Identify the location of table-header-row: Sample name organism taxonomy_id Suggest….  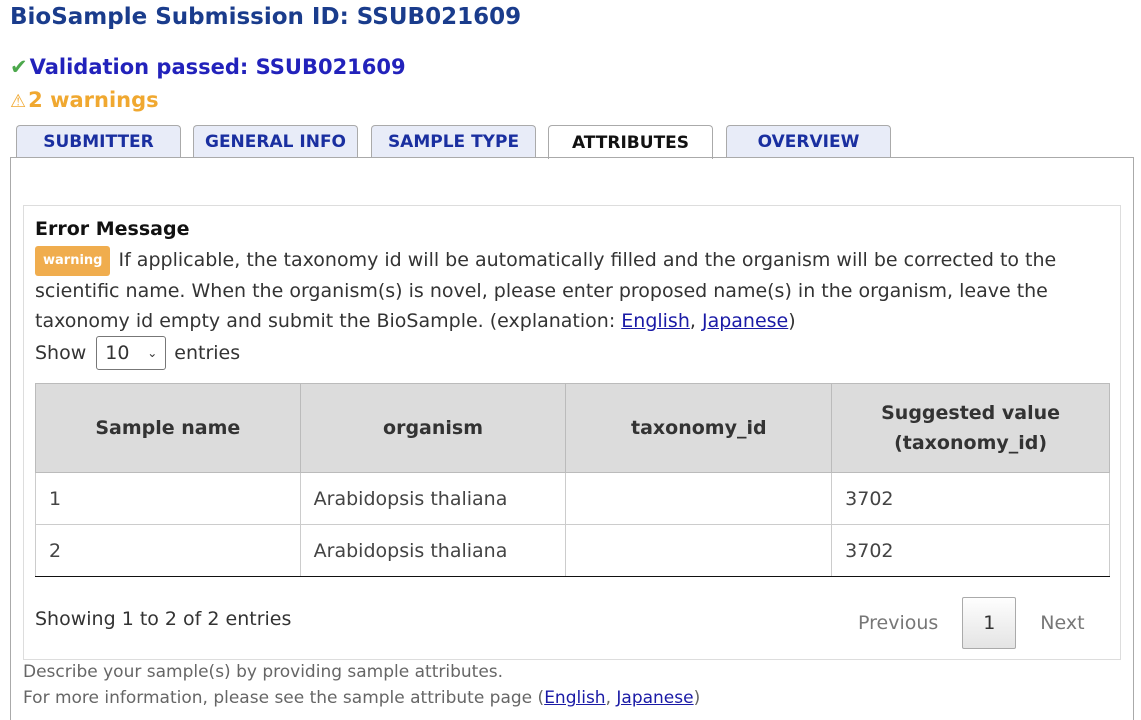
(572, 428).